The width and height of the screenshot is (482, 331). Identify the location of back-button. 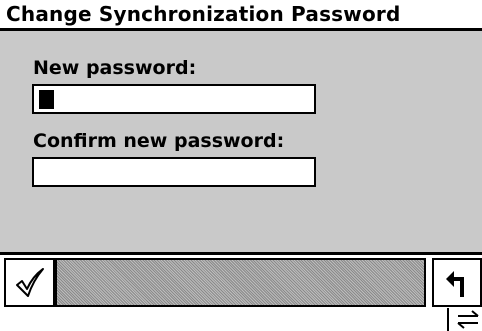
(457, 282).